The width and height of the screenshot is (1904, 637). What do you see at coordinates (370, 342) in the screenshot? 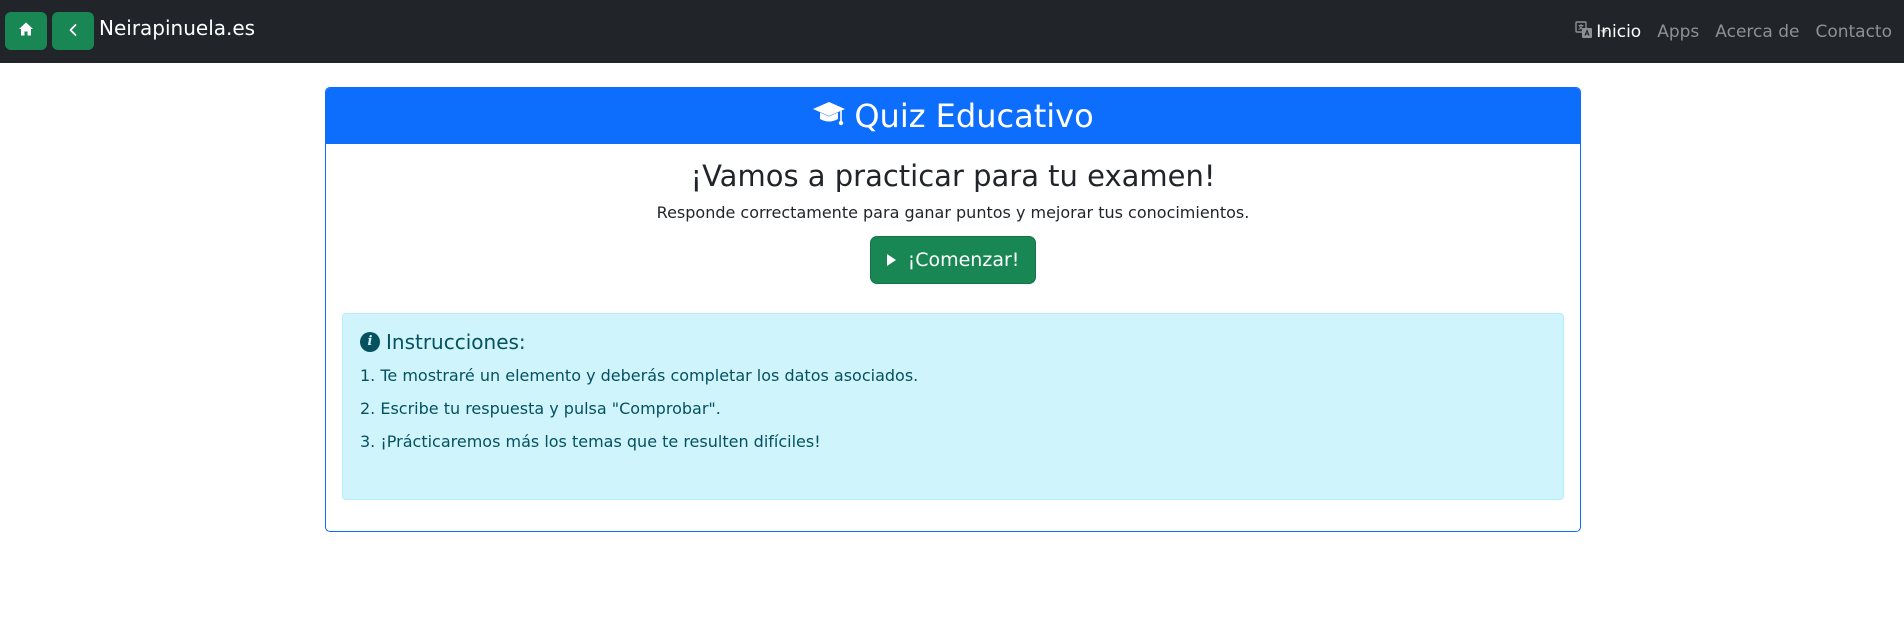
I see `info-circle-icon: i` at bounding box center [370, 342].